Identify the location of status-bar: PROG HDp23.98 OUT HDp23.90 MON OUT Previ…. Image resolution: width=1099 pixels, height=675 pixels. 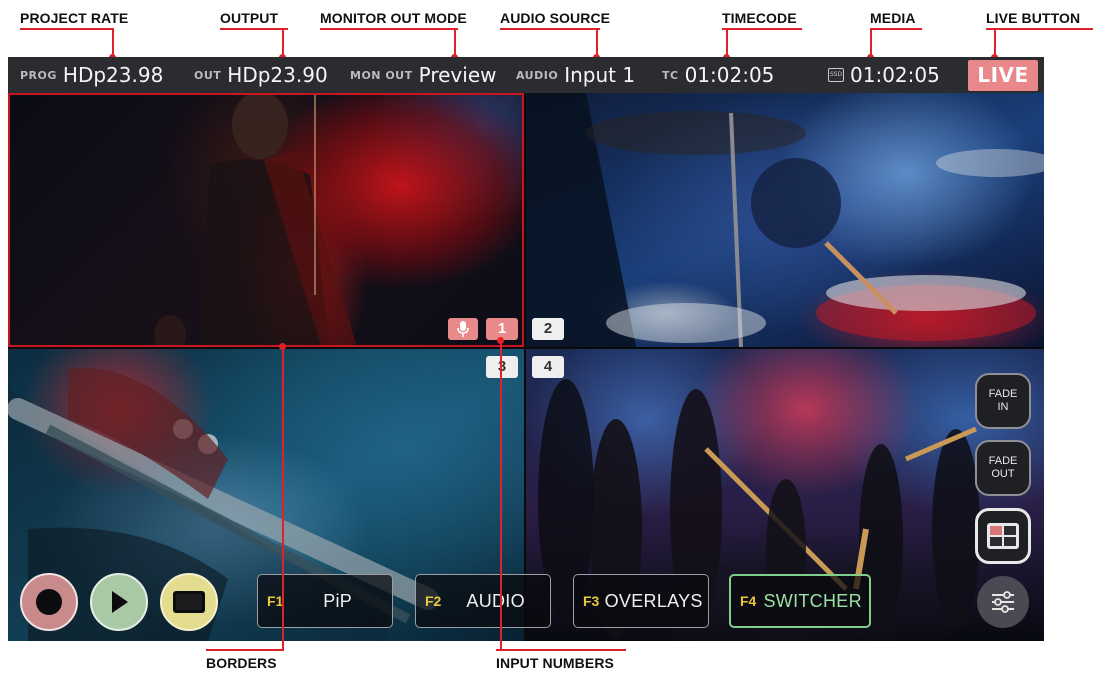
(526, 75).